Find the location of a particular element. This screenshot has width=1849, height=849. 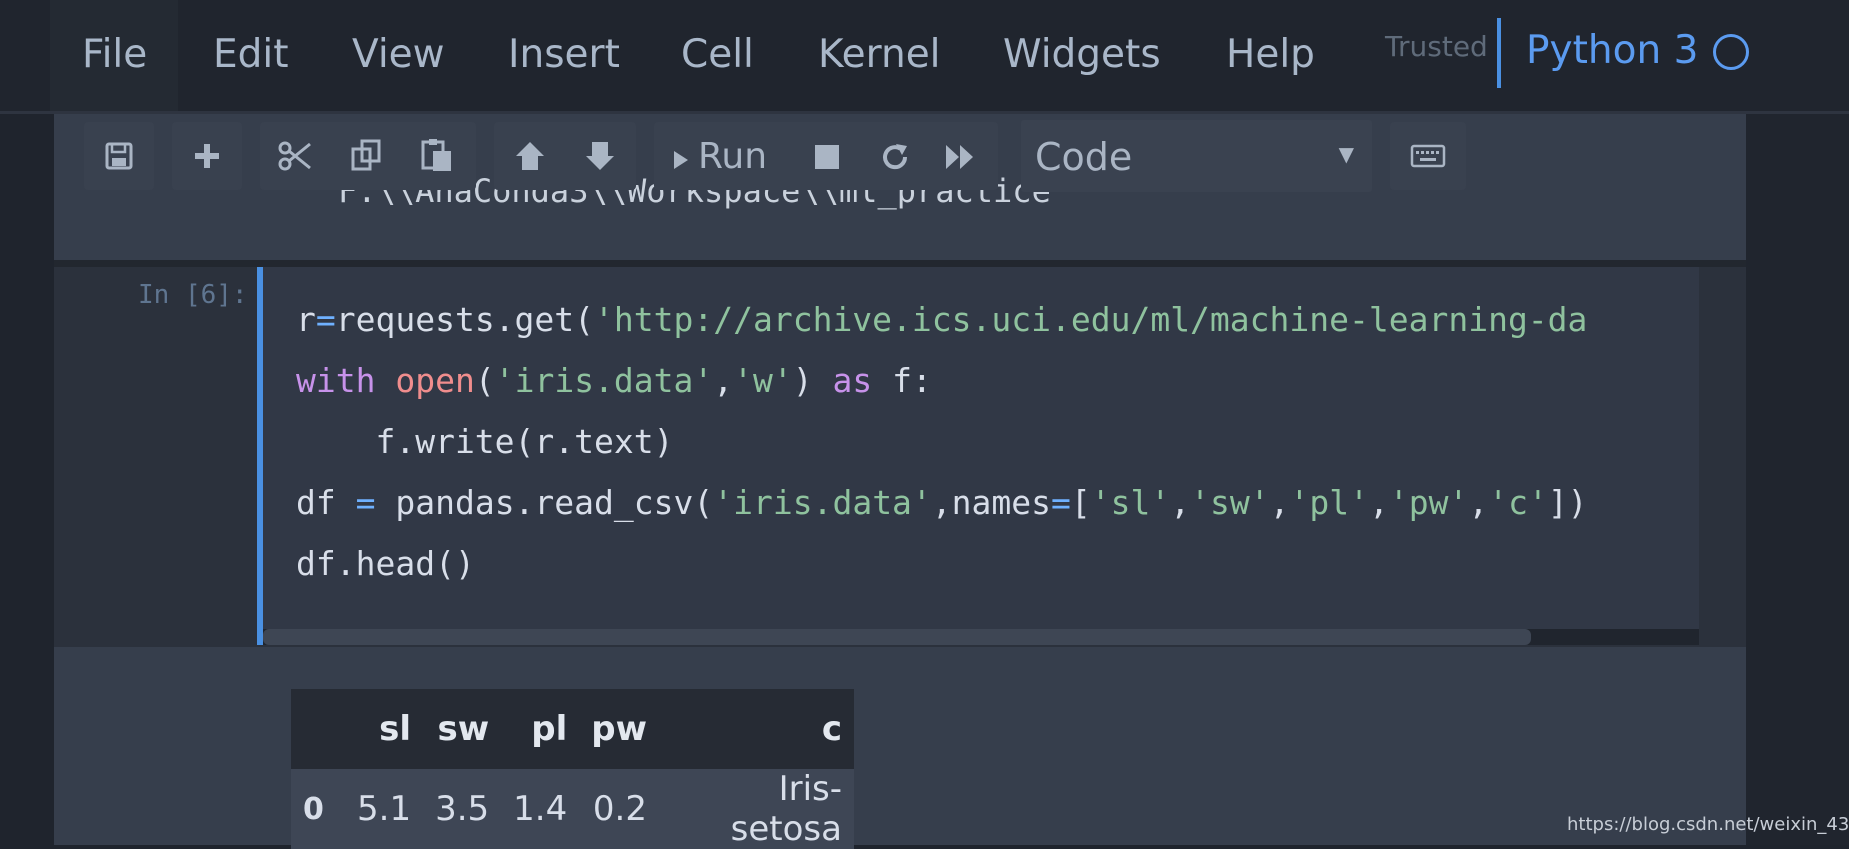

command-palette-button is located at coordinates (1428, 156).